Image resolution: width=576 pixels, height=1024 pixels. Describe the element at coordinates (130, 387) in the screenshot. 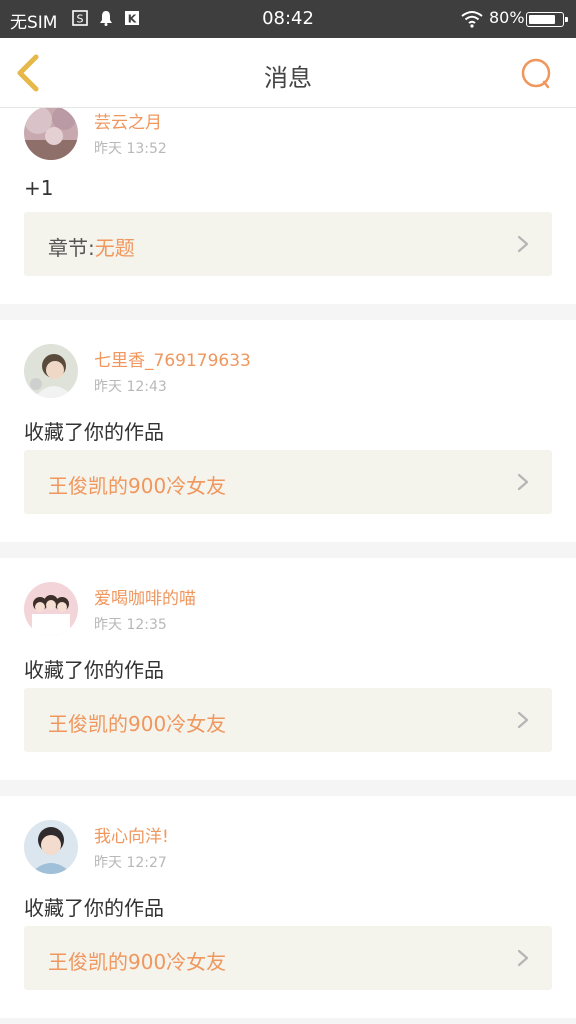

I see `timestamp: 昨天 12:43` at that location.